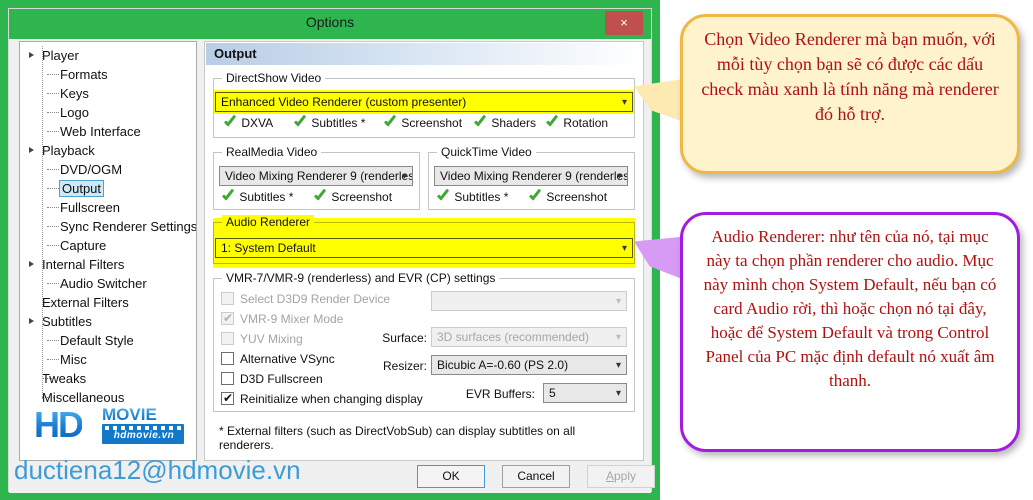  I want to click on sidebar-item-formats: Formats, so click(108, 74).